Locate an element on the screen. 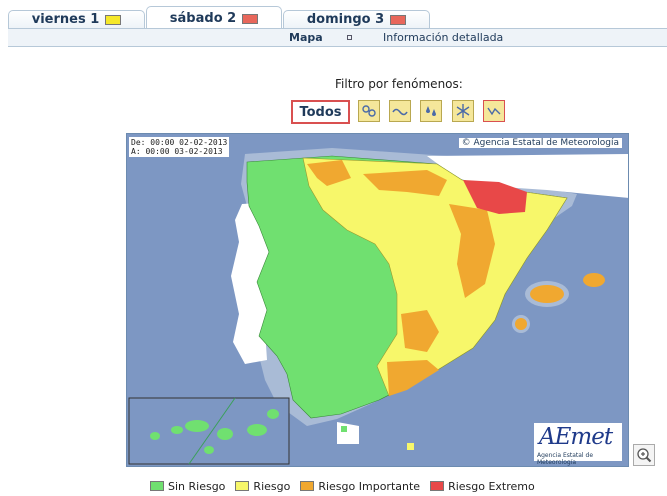  legend-swatch-extreme-risk is located at coordinates (437, 486).